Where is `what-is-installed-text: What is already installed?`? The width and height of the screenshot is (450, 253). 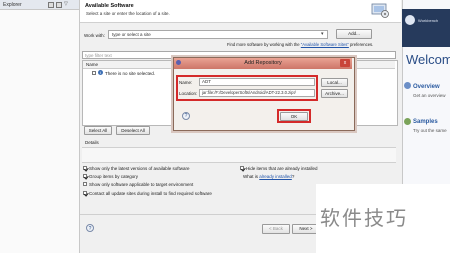 what-is-installed-text: What is already installed? is located at coordinates (269, 176).